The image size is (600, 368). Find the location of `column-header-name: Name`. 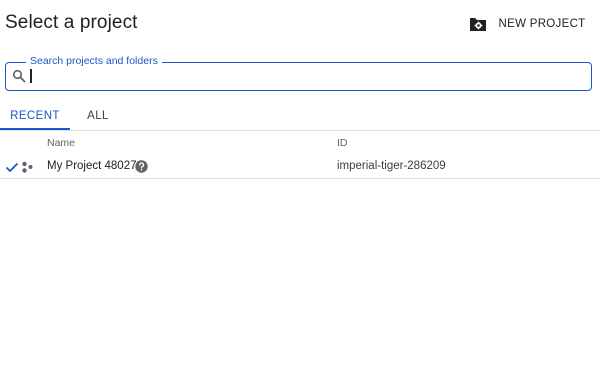

column-header-name: Name is located at coordinates (61, 143).